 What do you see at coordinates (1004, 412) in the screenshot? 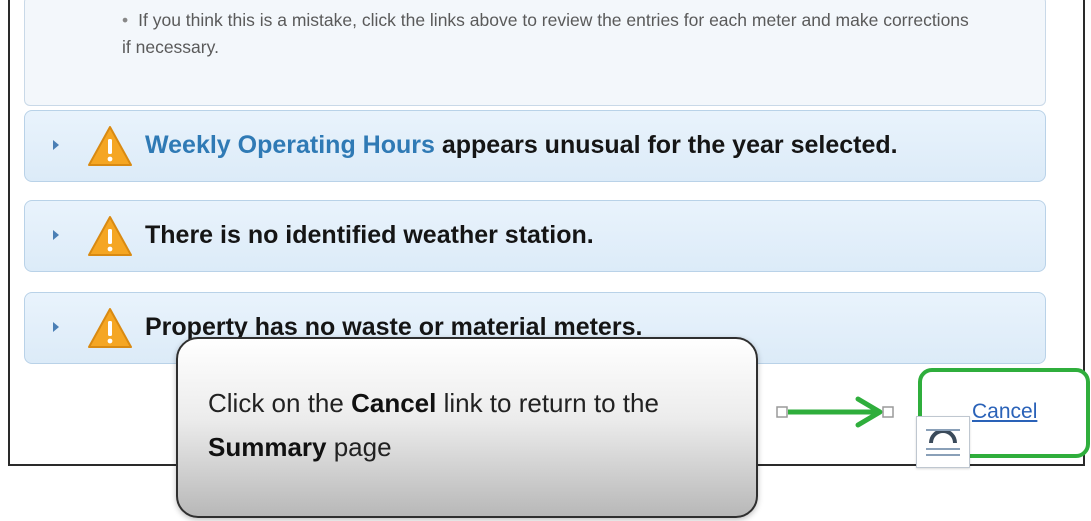
I see `cancel-link: Cancel` at bounding box center [1004, 412].